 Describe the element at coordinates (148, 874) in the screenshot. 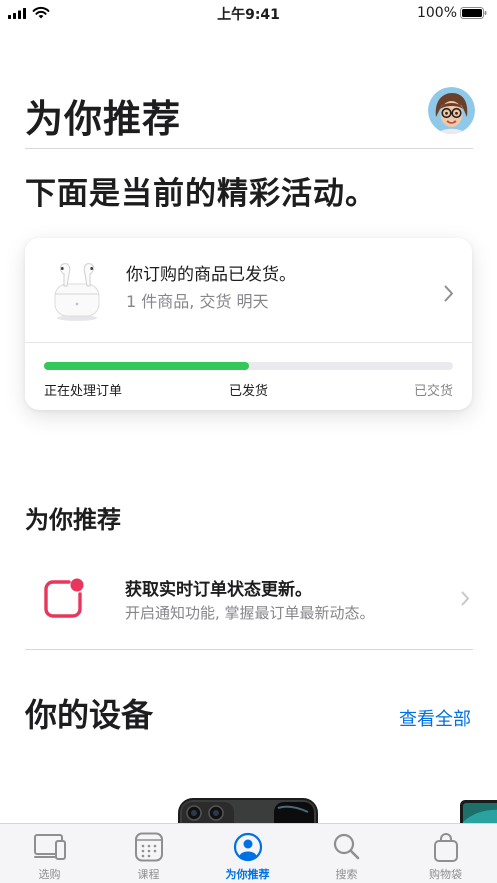

I see `tab-label: 课程` at that location.